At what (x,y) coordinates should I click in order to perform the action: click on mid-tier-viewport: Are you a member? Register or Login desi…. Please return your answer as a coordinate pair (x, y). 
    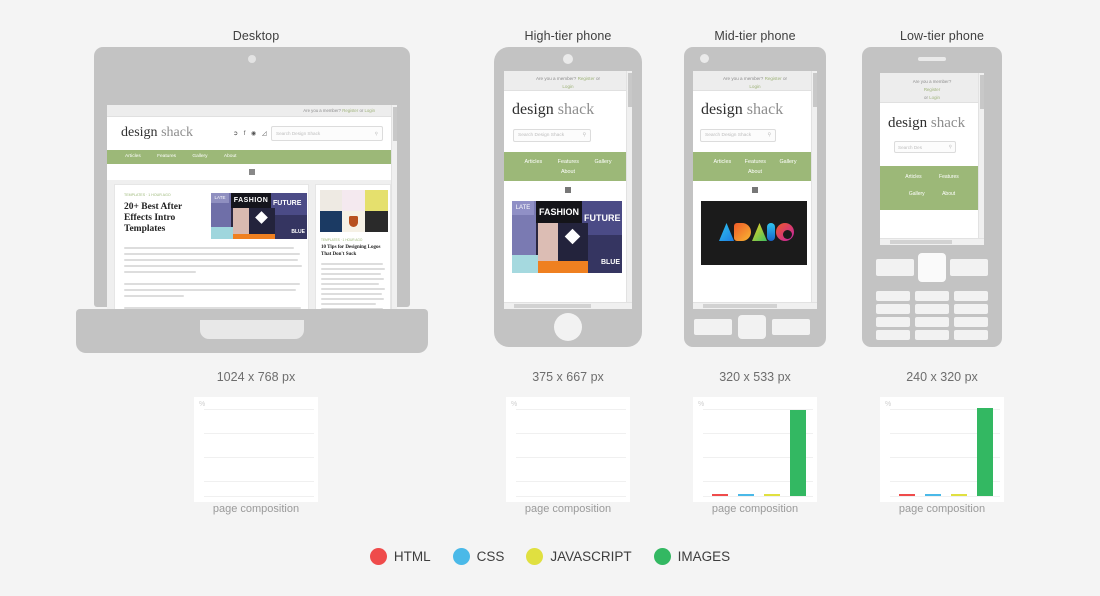
    Looking at the image, I should click on (755, 190).